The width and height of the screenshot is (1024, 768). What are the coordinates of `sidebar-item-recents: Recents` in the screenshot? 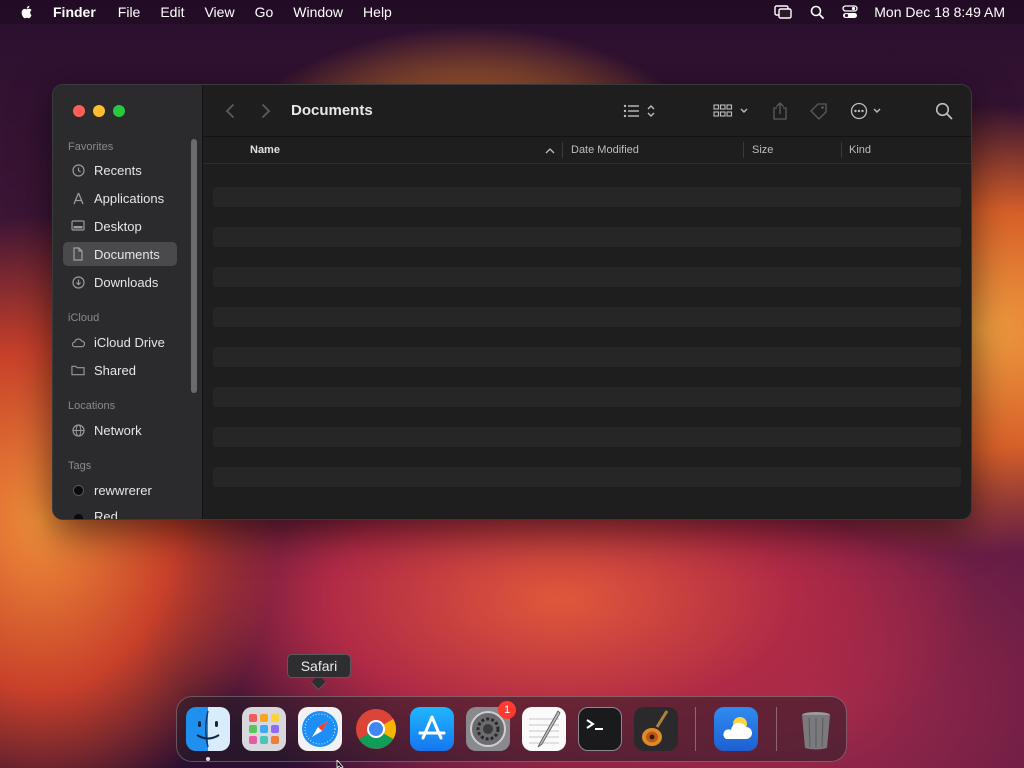 It's located at (120, 170).